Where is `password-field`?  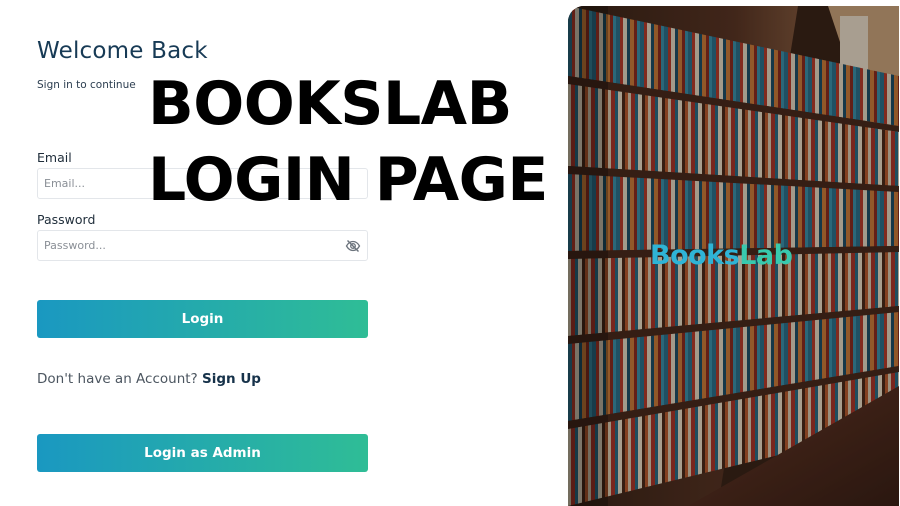
password-field is located at coordinates (202, 245).